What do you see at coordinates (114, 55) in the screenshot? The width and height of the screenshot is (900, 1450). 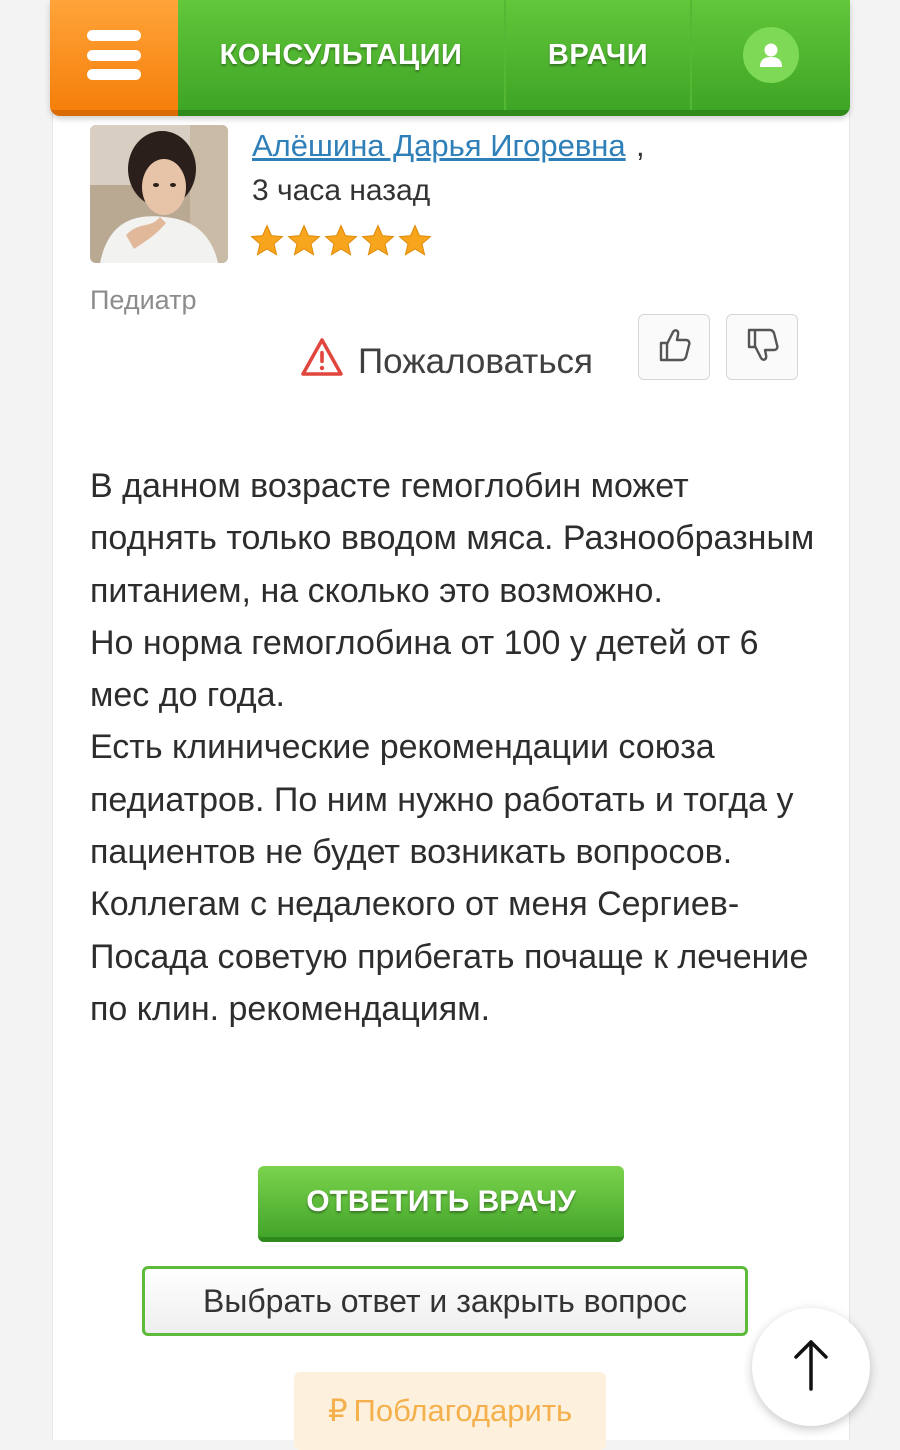 I see `hamburger-icon` at bounding box center [114, 55].